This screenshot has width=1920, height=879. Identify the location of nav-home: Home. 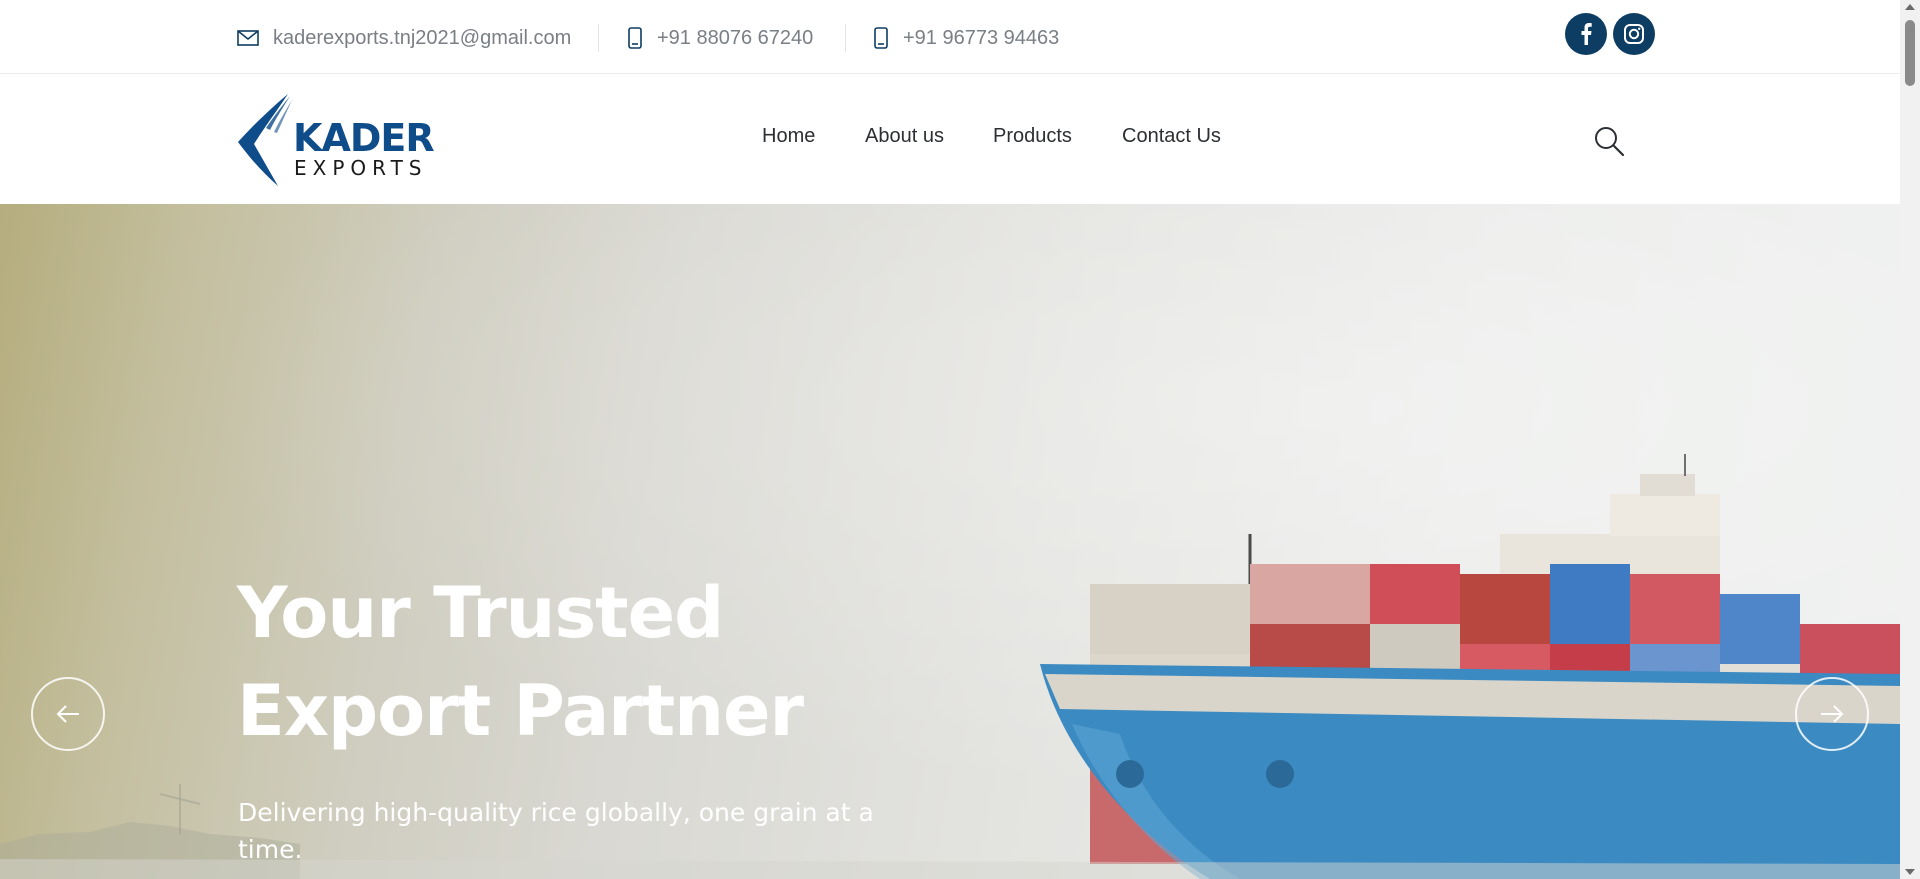
(788, 136).